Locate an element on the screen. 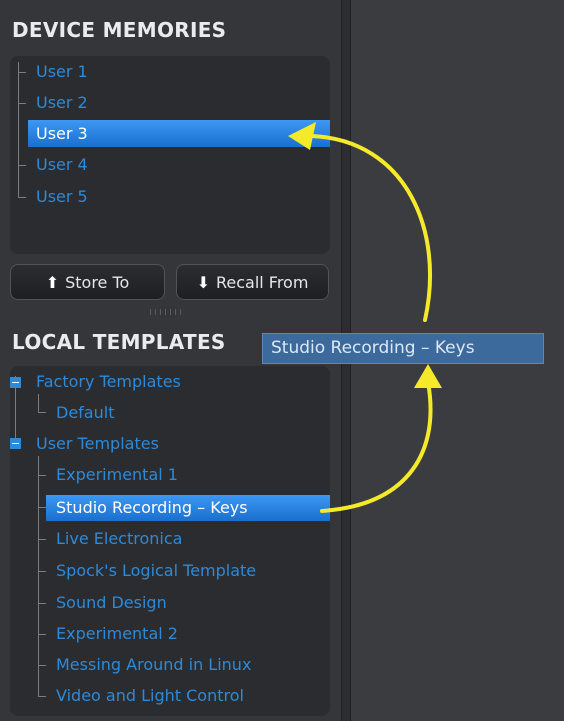  annotation-arrows is located at coordinates (365, 317).